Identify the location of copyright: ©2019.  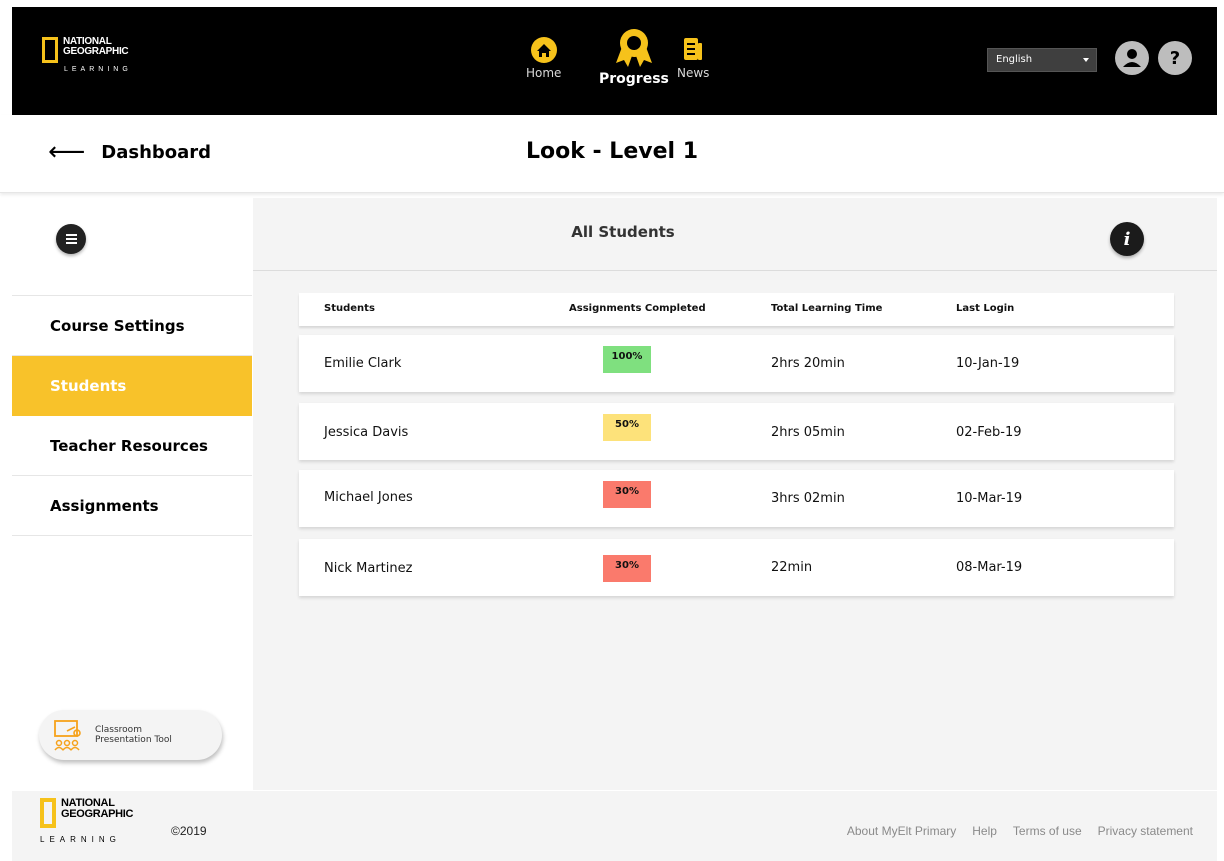
(189, 831).